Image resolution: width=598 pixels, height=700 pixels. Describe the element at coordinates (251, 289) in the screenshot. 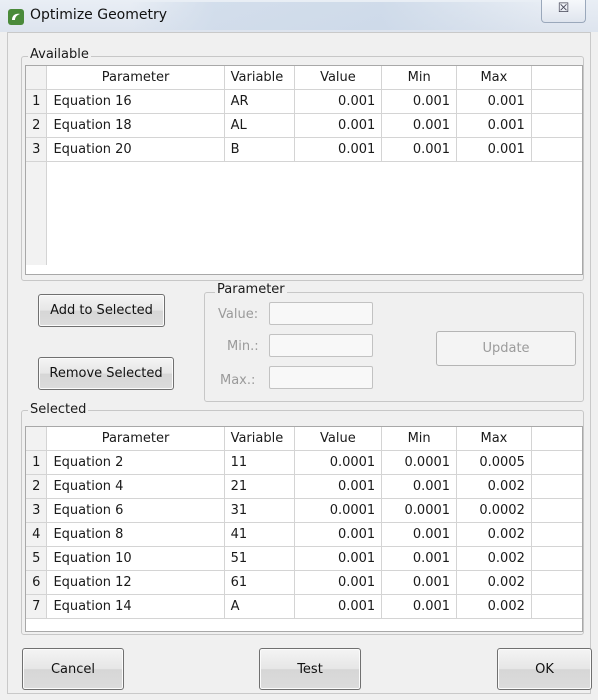

I see `parameter-legend: Parameter` at that location.